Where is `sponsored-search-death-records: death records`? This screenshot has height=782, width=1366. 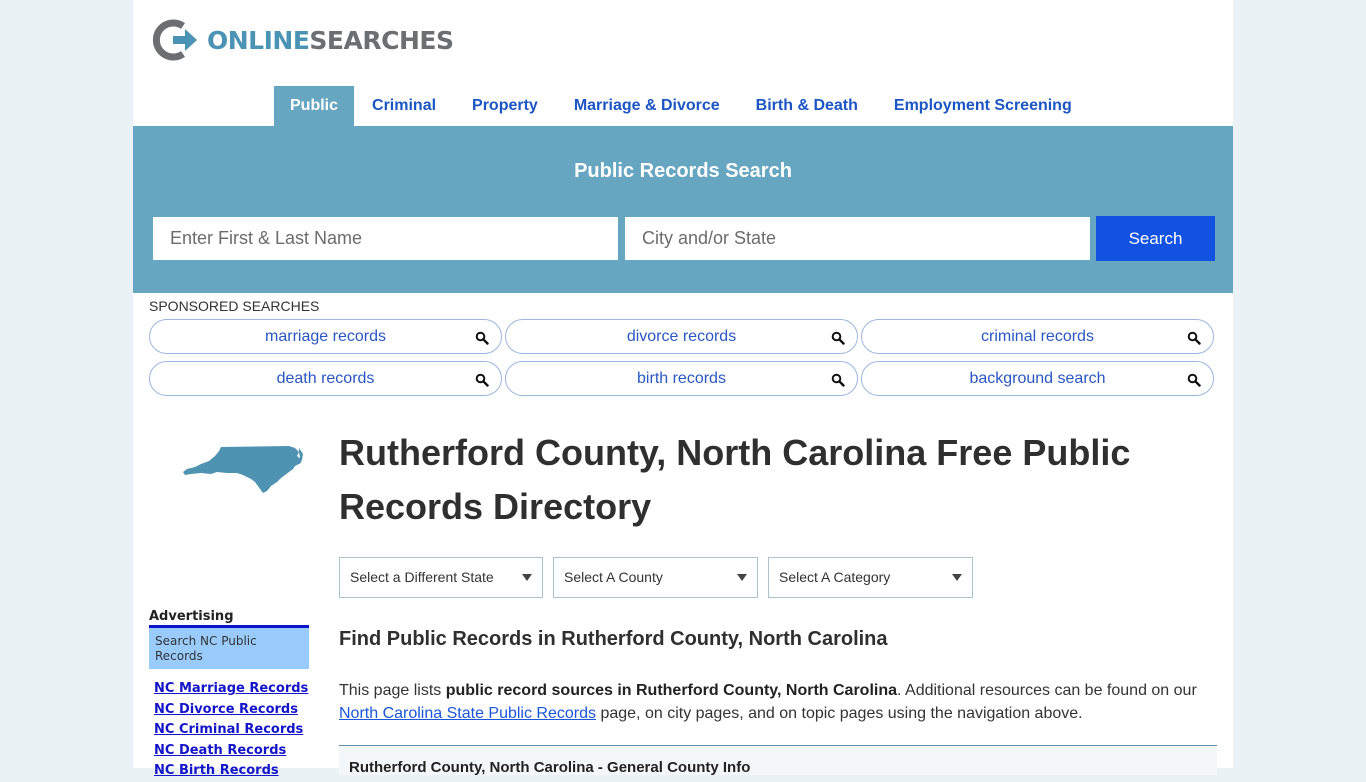 sponsored-search-death-records: death records is located at coordinates (325, 378).